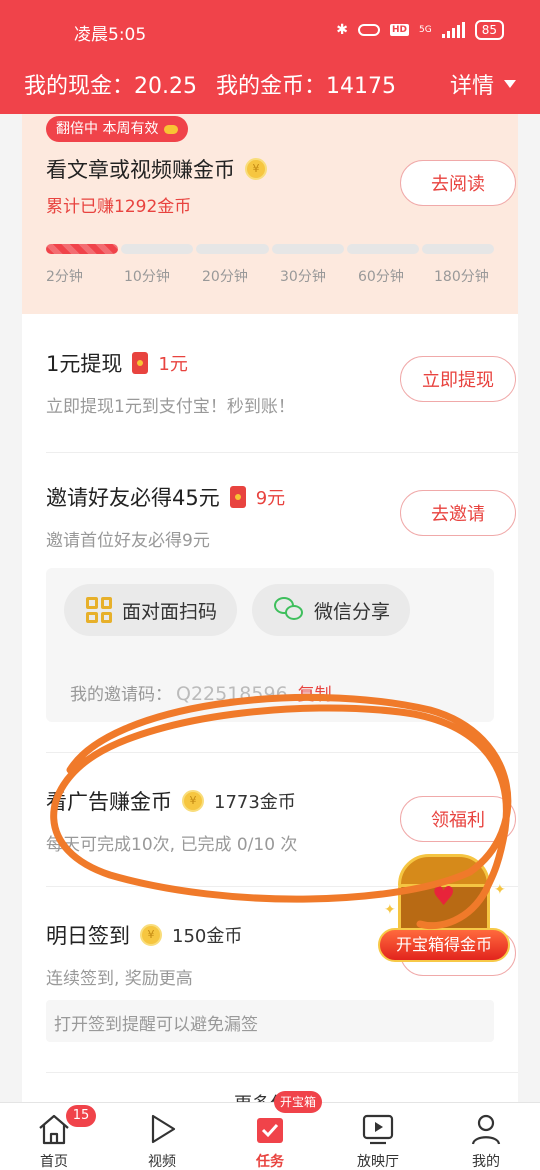 This screenshot has height=1170, width=540. I want to click on invite-panel: 面对面扫码 微信分享 我的邀请码： Q22518596 复制, so click(270, 645).